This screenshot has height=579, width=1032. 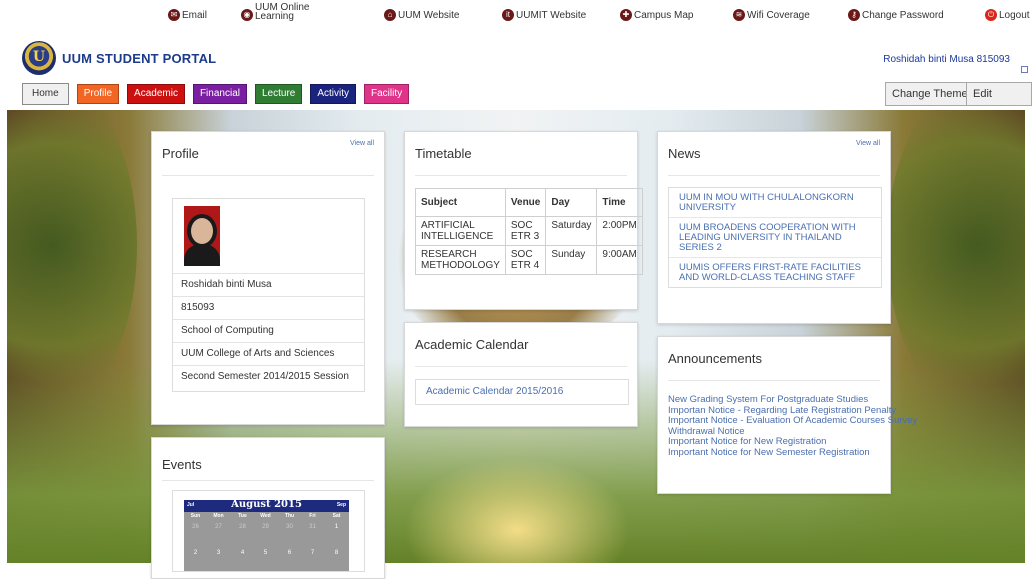 I want to click on calendar-day: 3, so click(x=218, y=553).